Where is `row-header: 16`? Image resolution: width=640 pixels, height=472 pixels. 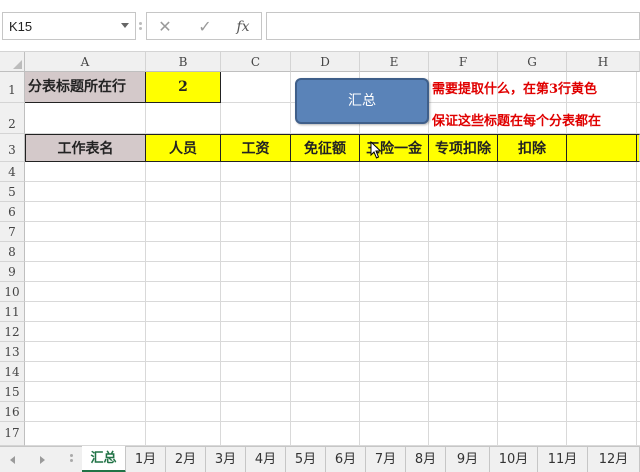
row-header: 16 is located at coordinates (12, 412).